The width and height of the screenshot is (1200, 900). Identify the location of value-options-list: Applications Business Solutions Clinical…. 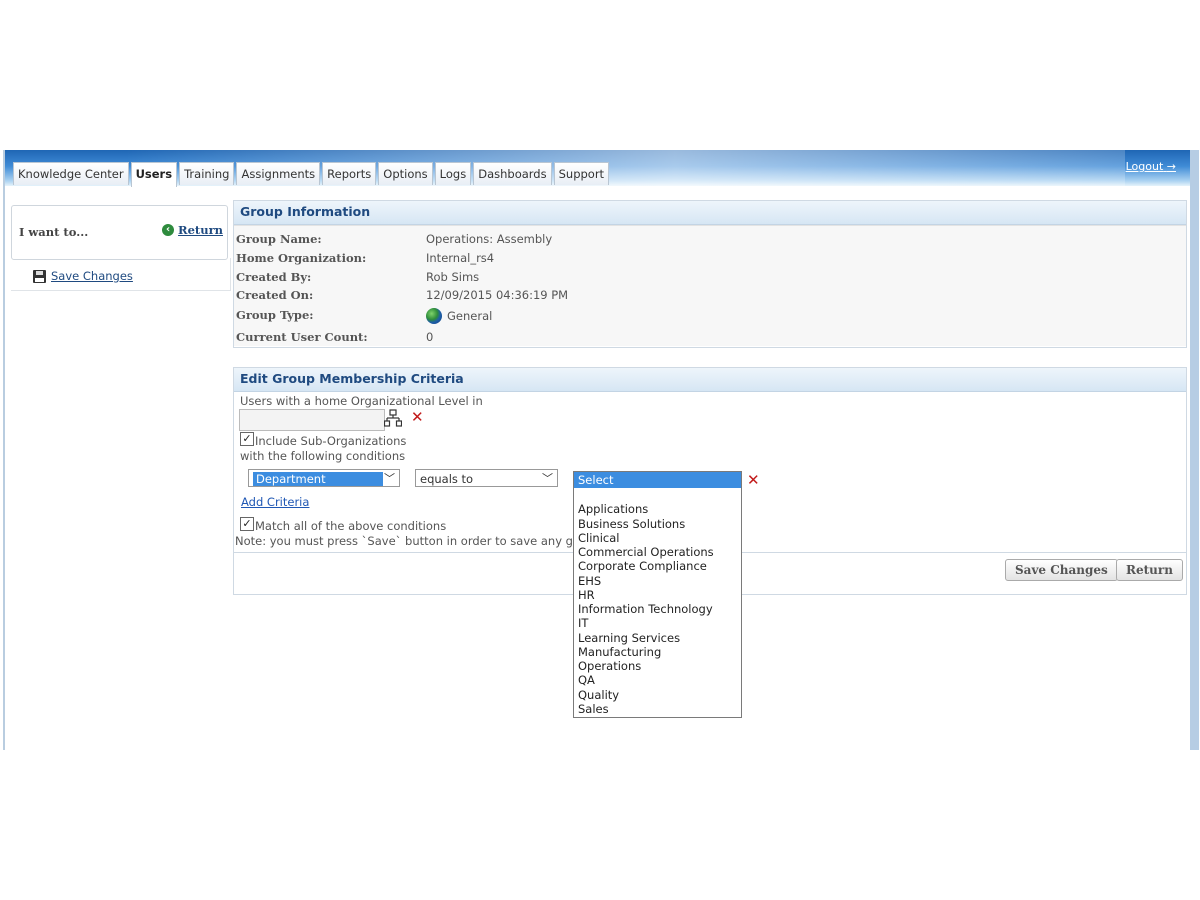
(646, 602).